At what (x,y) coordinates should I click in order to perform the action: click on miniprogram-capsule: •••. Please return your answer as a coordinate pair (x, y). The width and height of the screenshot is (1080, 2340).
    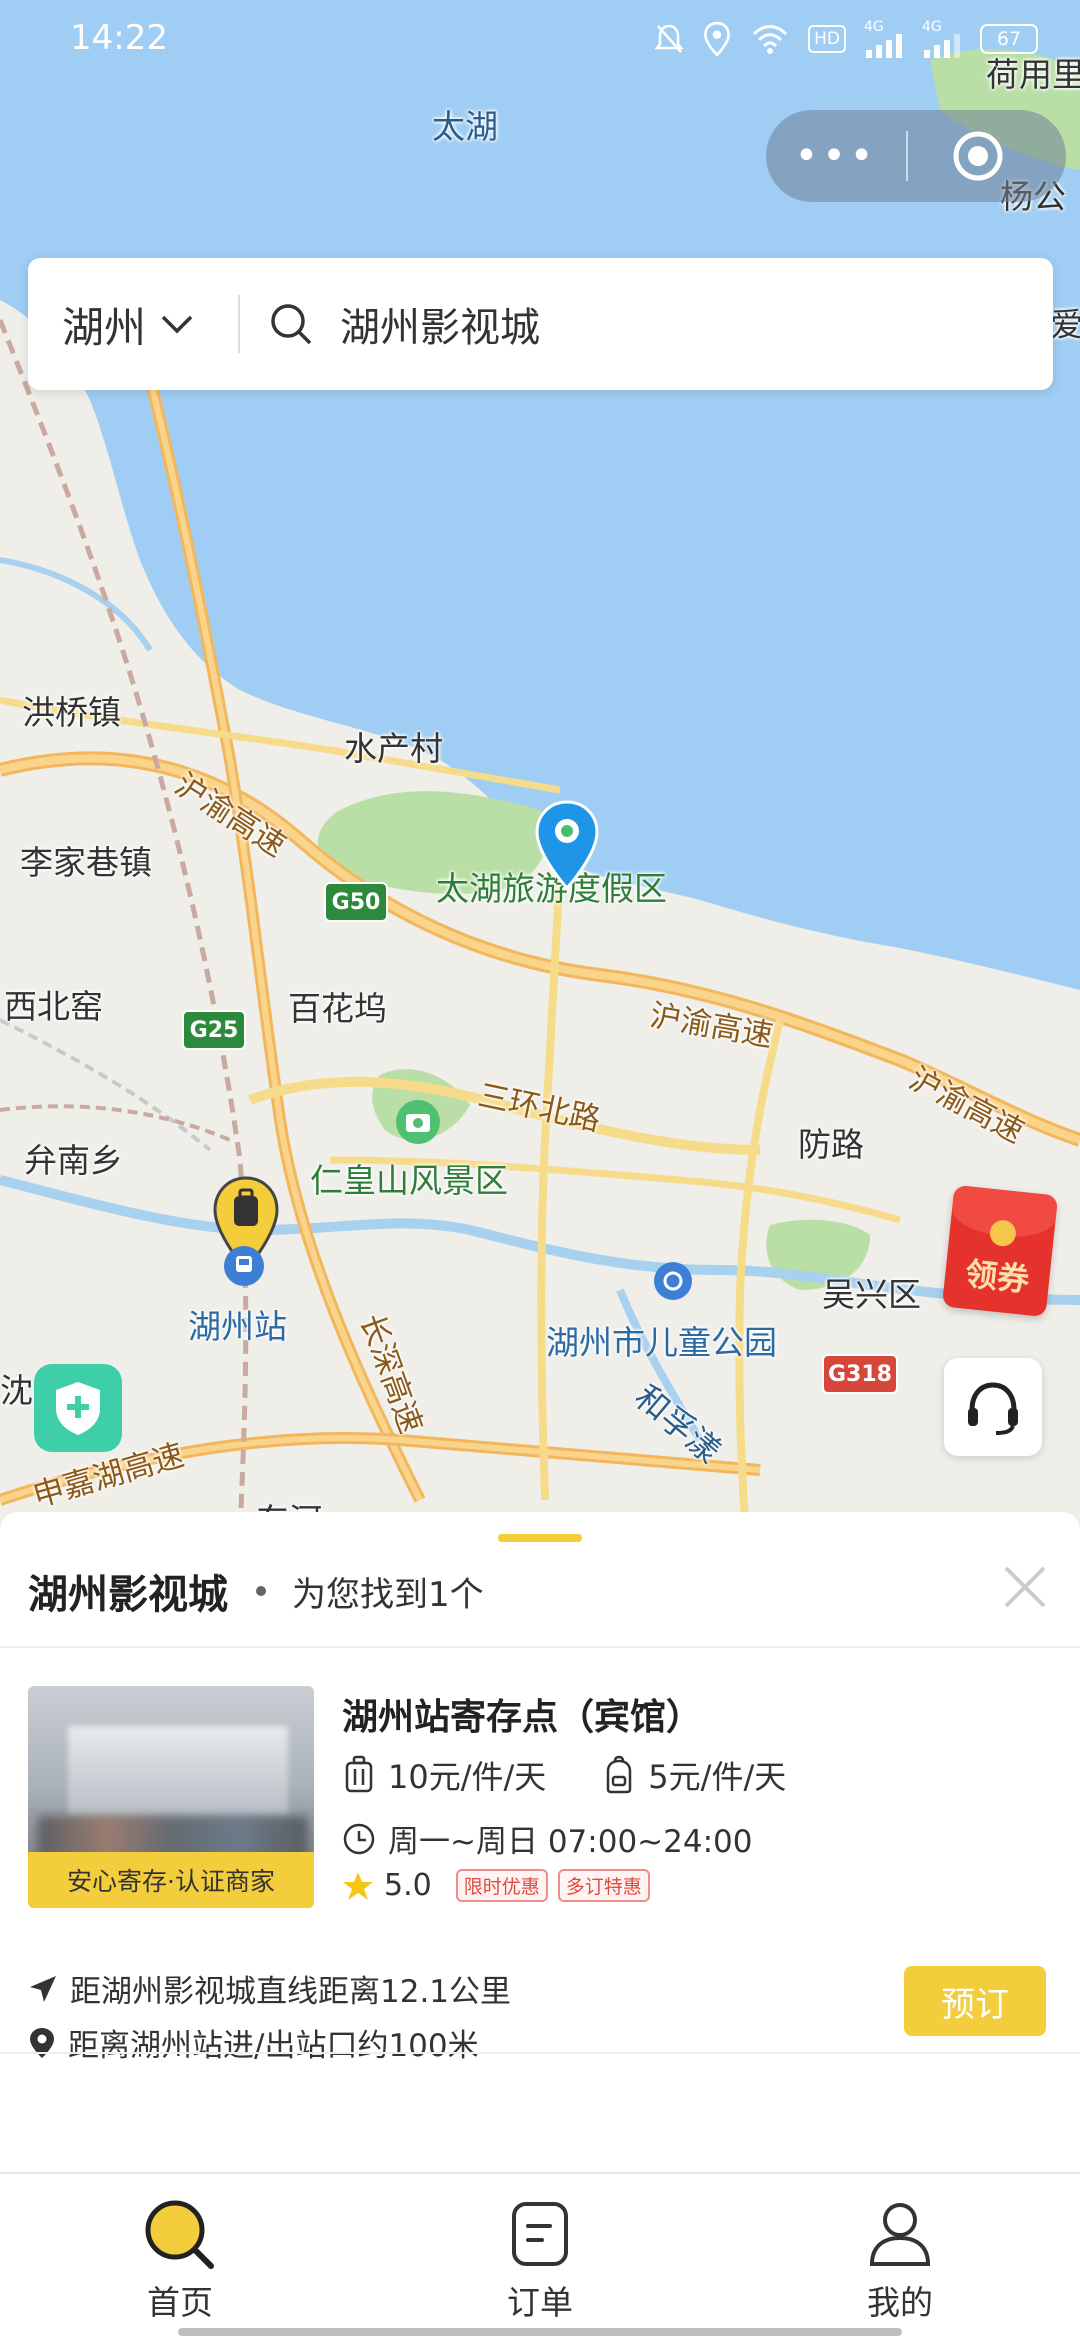
    Looking at the image, I should click on (916, 156).